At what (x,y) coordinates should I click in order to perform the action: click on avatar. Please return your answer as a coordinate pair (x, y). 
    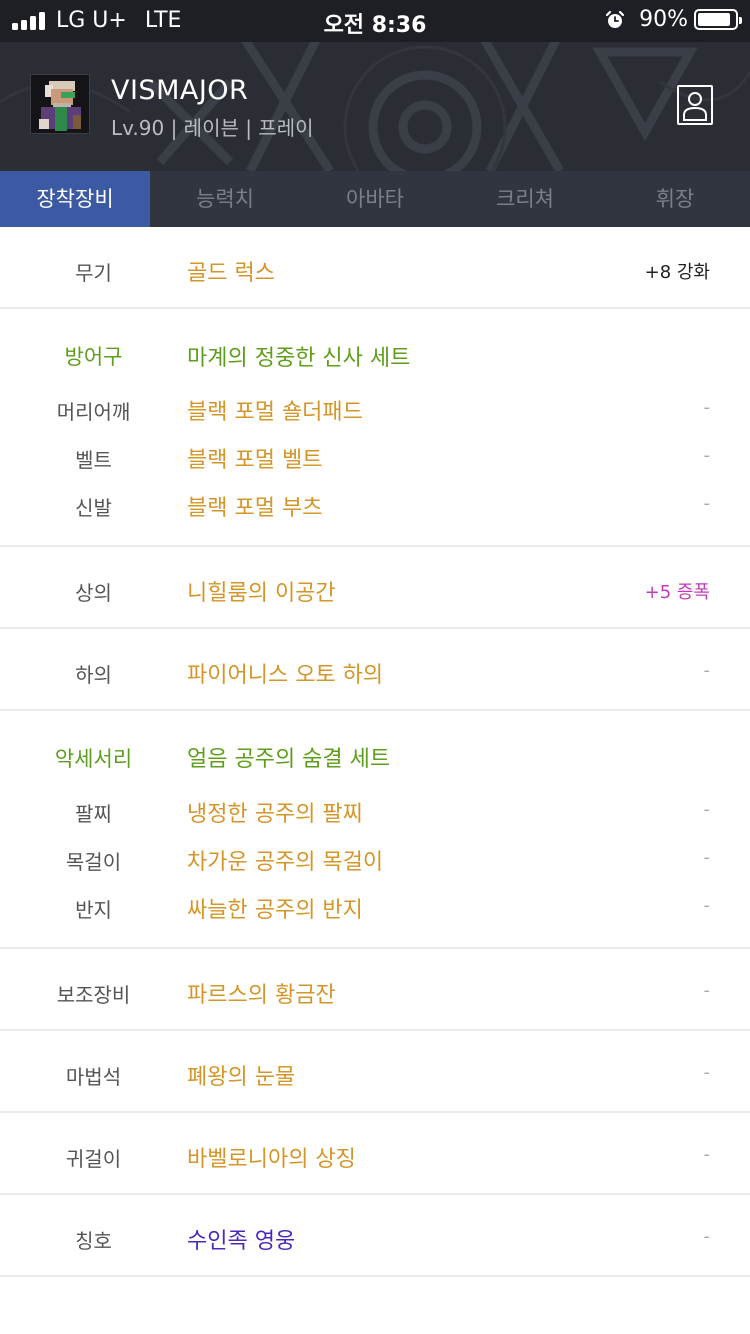
    Looking at the image, I should click on (60, 104).